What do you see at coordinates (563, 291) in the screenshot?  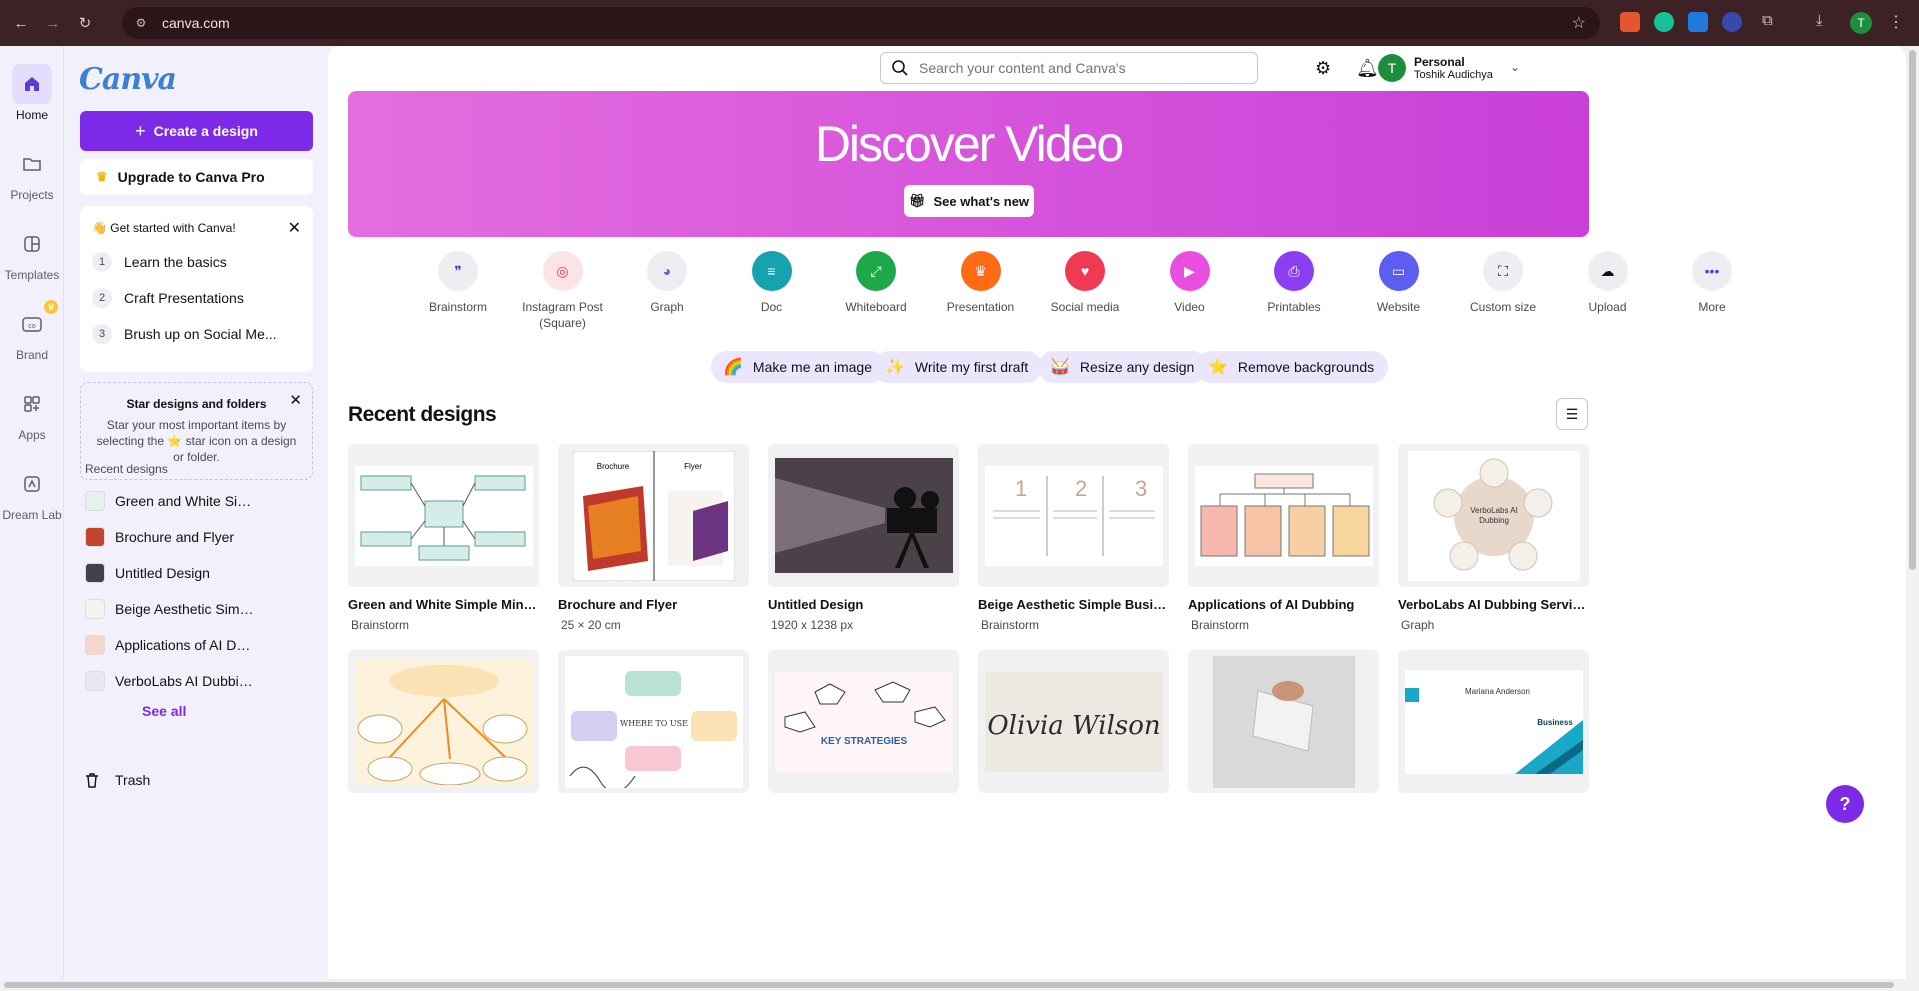 I see `design-type-instagram-post-square: ◎ Instagram Post (Square)` at bounding box center [563, 291].